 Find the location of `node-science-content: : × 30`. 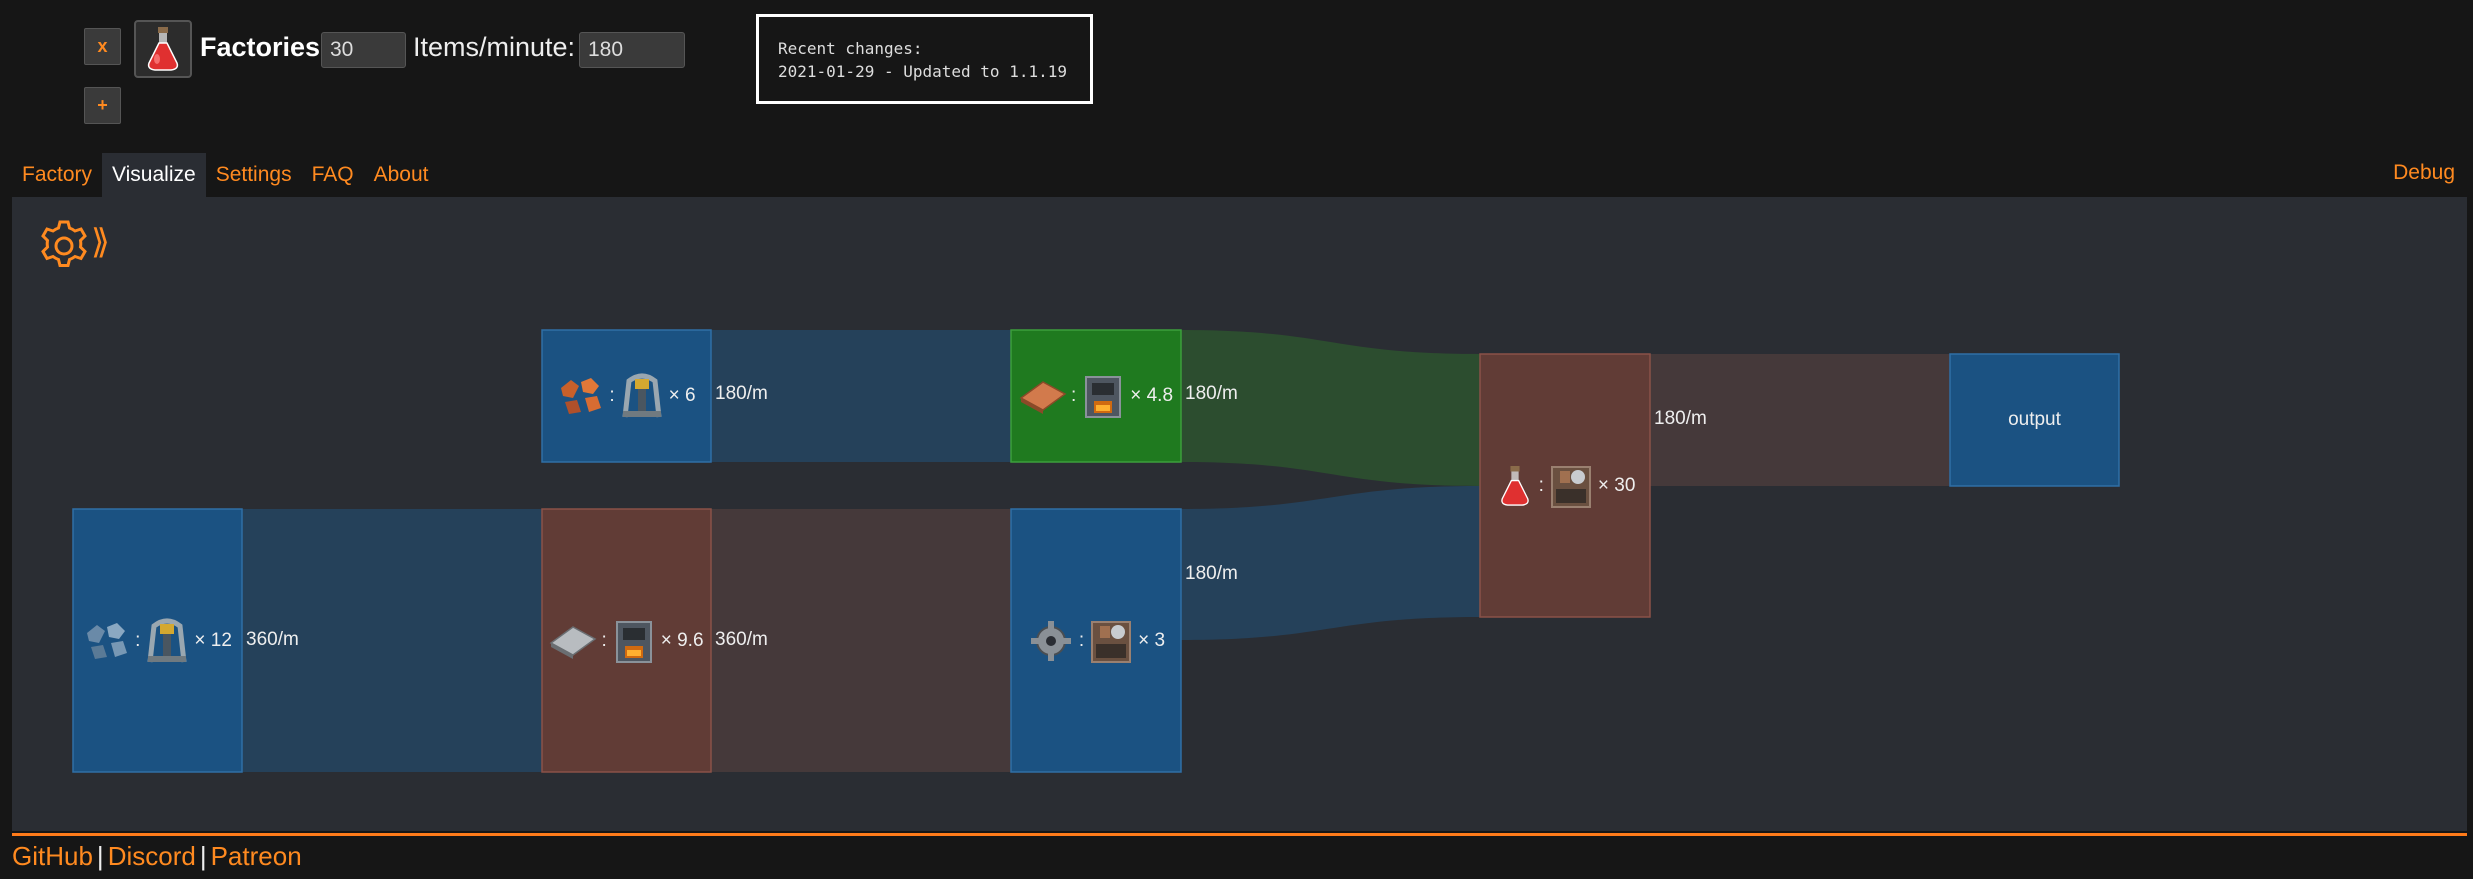

node-science-content: : × 30 is located at coordinates (1565, 485).